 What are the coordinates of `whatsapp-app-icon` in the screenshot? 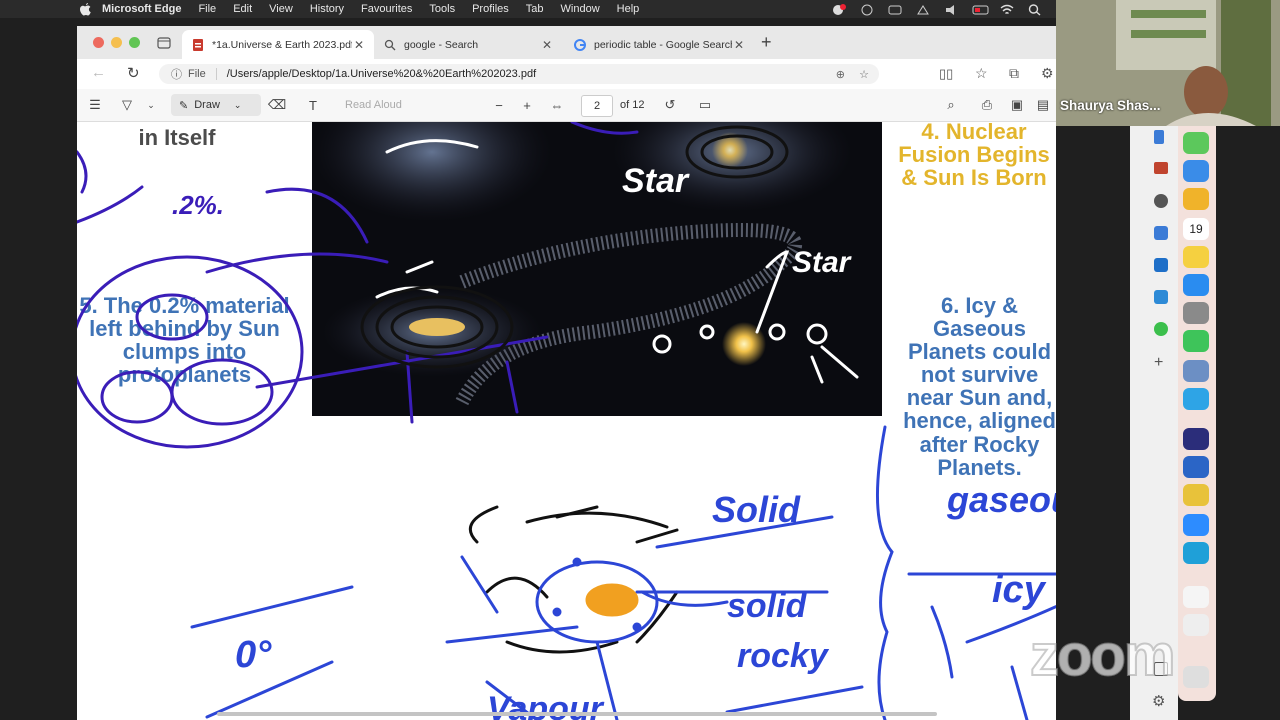 It's located at (1196, 341).